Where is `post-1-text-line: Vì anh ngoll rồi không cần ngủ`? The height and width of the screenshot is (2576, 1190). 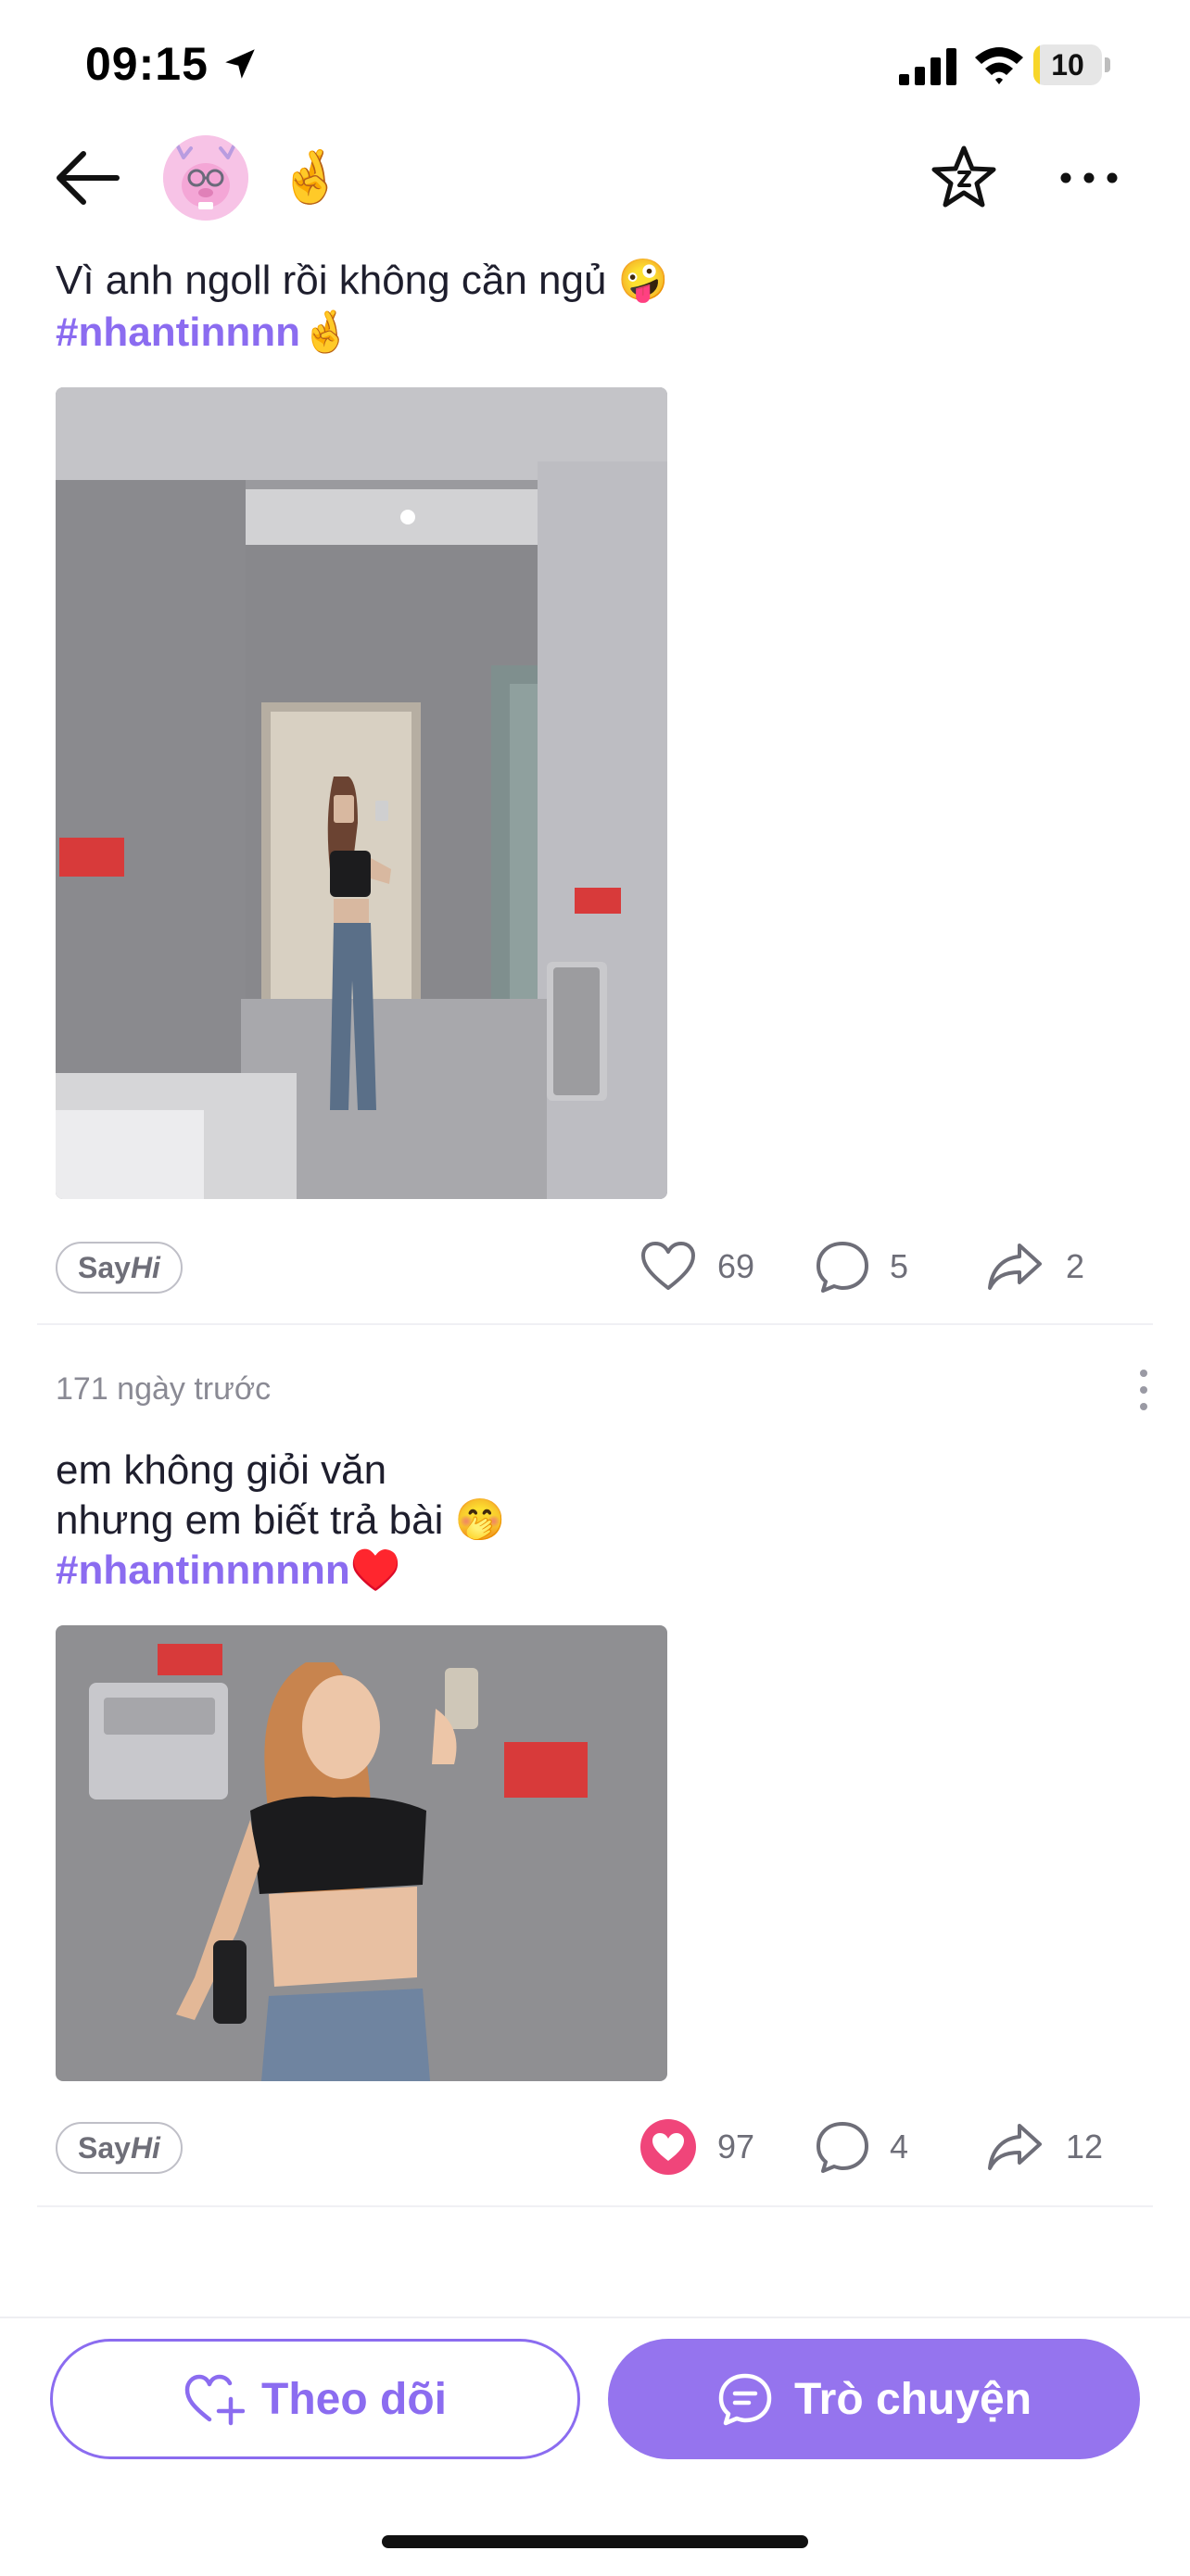 post-1-text-line: Vì anh ngoll rồi không cần ngủ is located at coordinates (331, 281).